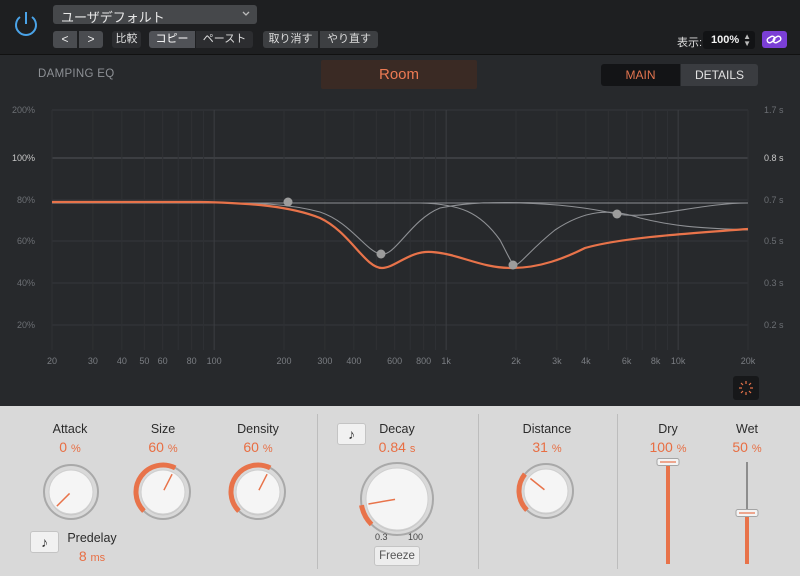  Describe the element at coordinates (774, 325) in the screenshot. I see `decay-time-tick-label: 0.2 s` at that location.